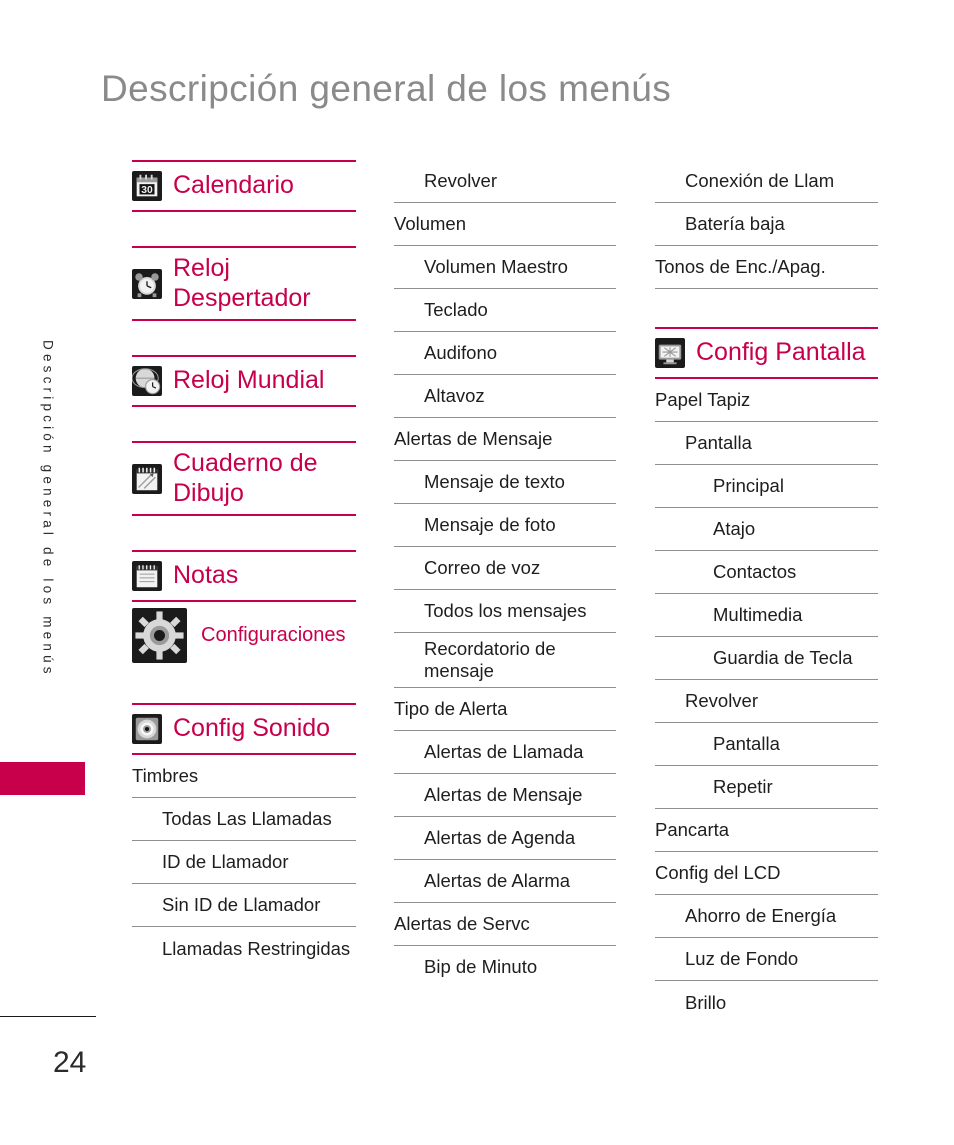 This screenshot has height=1145, width=954. I want to click on speaker-icon, so click(147, 729).